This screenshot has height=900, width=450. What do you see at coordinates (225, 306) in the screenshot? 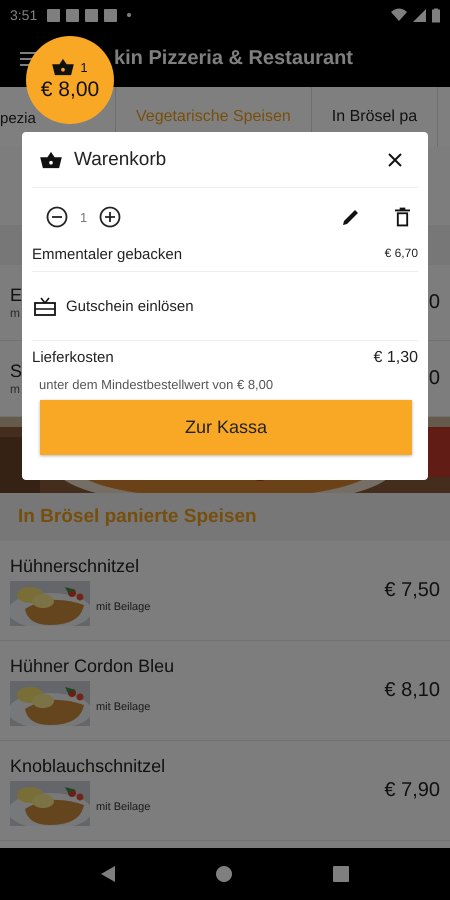
I see `voucher-button: Gutschein einlösen` at bounding box center [225, 306].